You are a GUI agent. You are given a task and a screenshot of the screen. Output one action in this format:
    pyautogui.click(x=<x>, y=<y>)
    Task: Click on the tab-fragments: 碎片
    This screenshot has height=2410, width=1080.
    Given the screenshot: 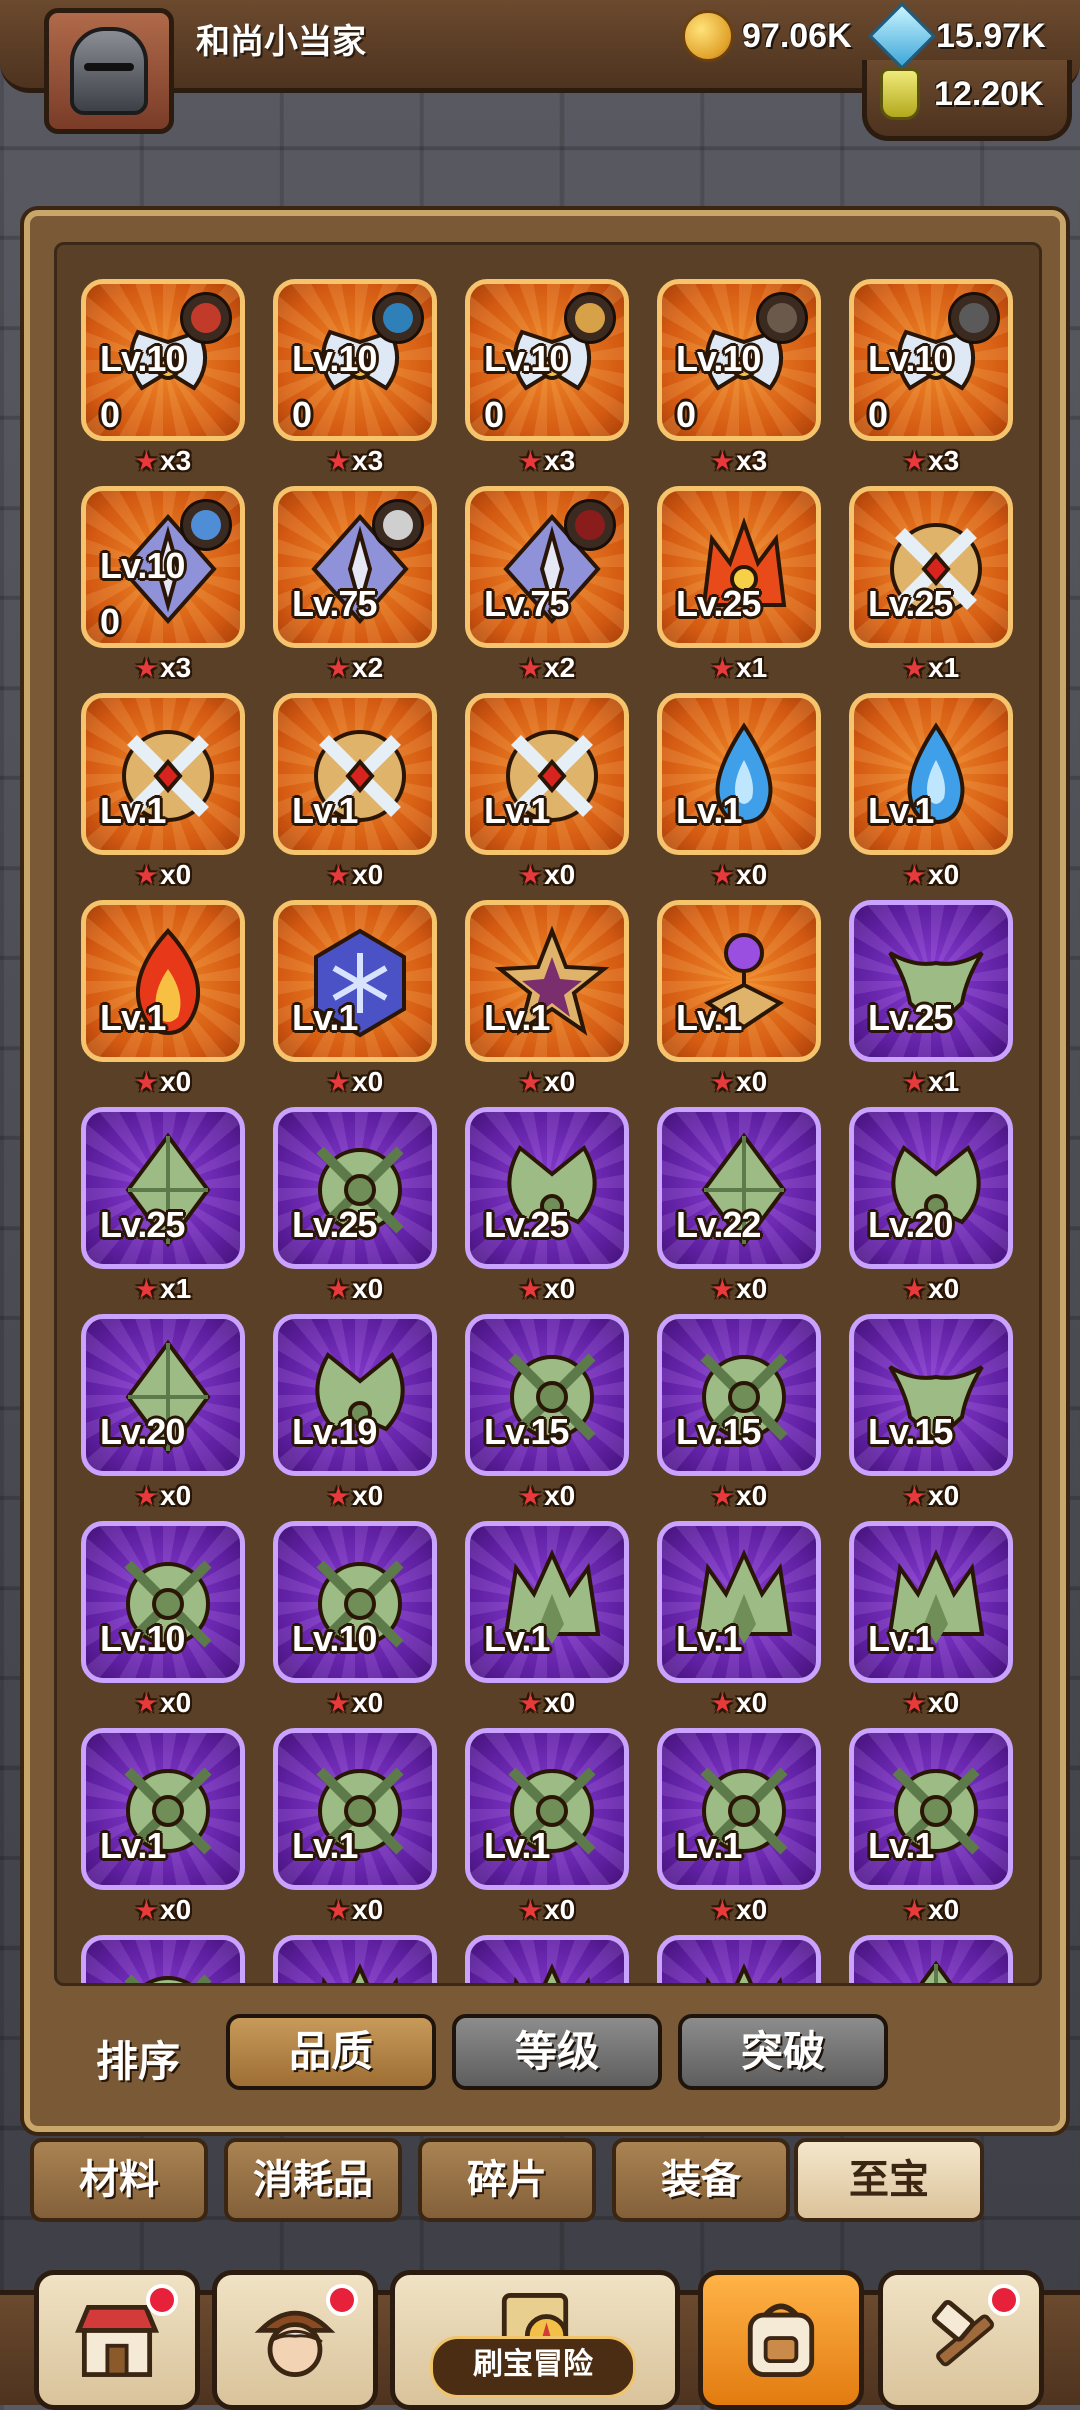 What is the action you would take?
    pyautogui.click(x=507, y=2180)
    